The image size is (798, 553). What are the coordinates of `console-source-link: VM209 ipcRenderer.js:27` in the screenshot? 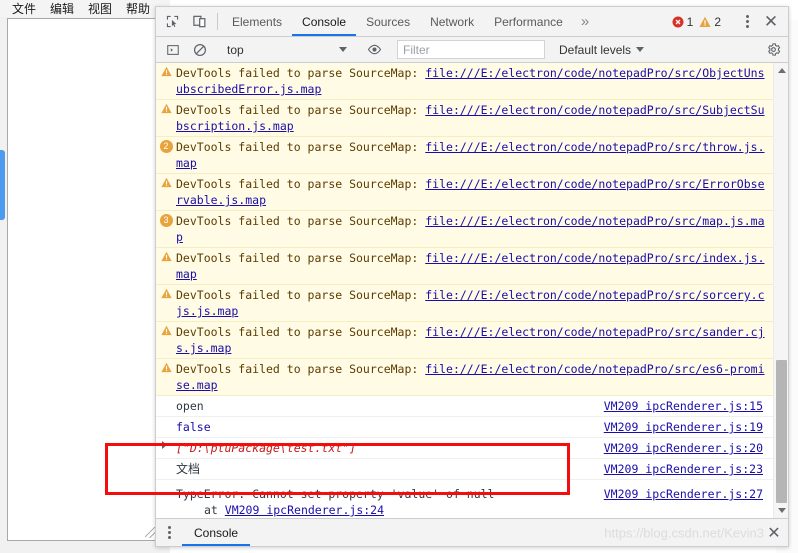 It's located at (688, 502).